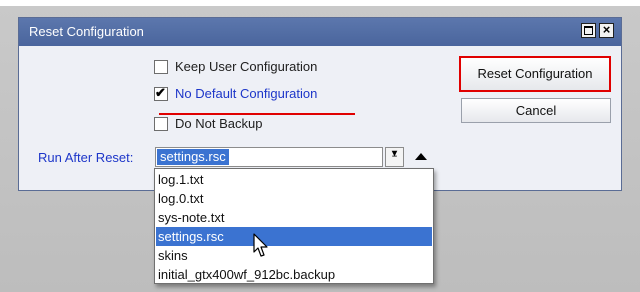 The width and height of the screenshot is (640, 292). I want to click on dropdown-arrow-icon: ▾ ‾, so click(394, 157).